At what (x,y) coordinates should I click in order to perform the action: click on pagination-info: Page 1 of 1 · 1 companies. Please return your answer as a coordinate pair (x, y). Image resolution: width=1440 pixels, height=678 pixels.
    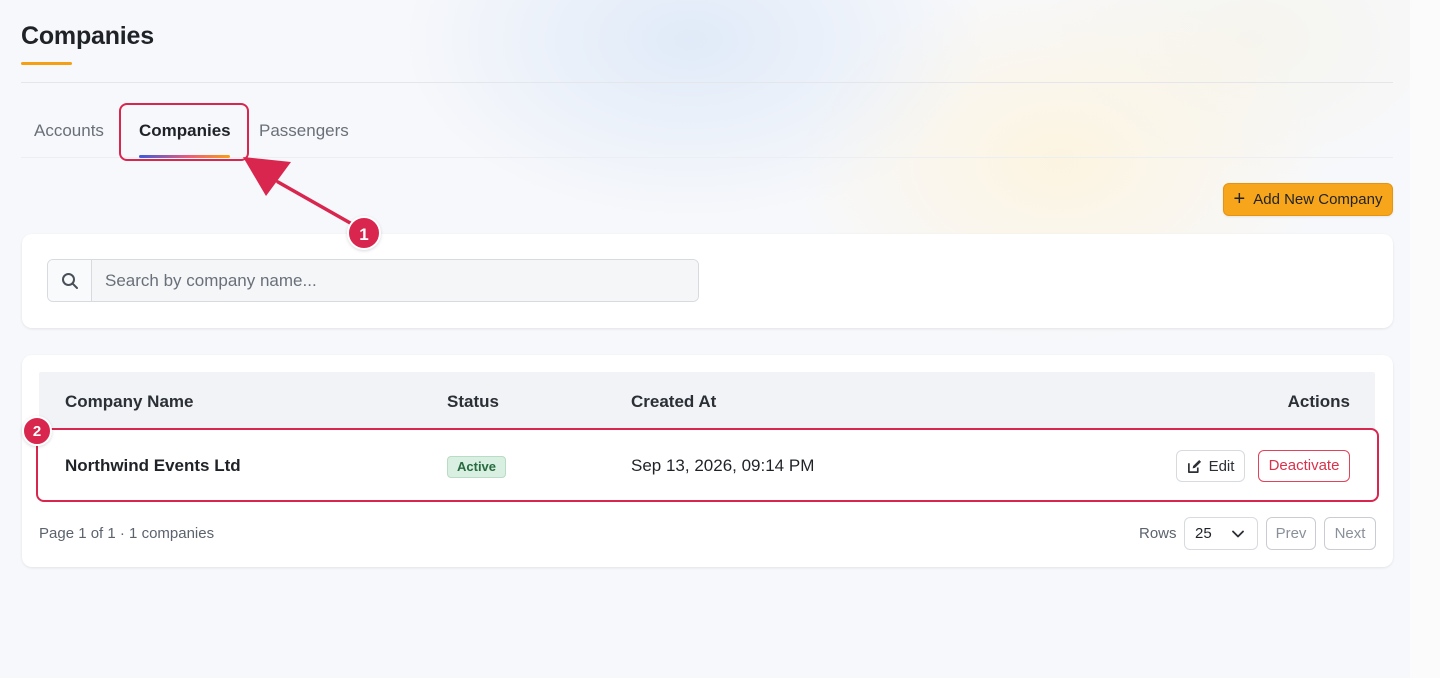
    Looking at the image, I should click on (127, 533).